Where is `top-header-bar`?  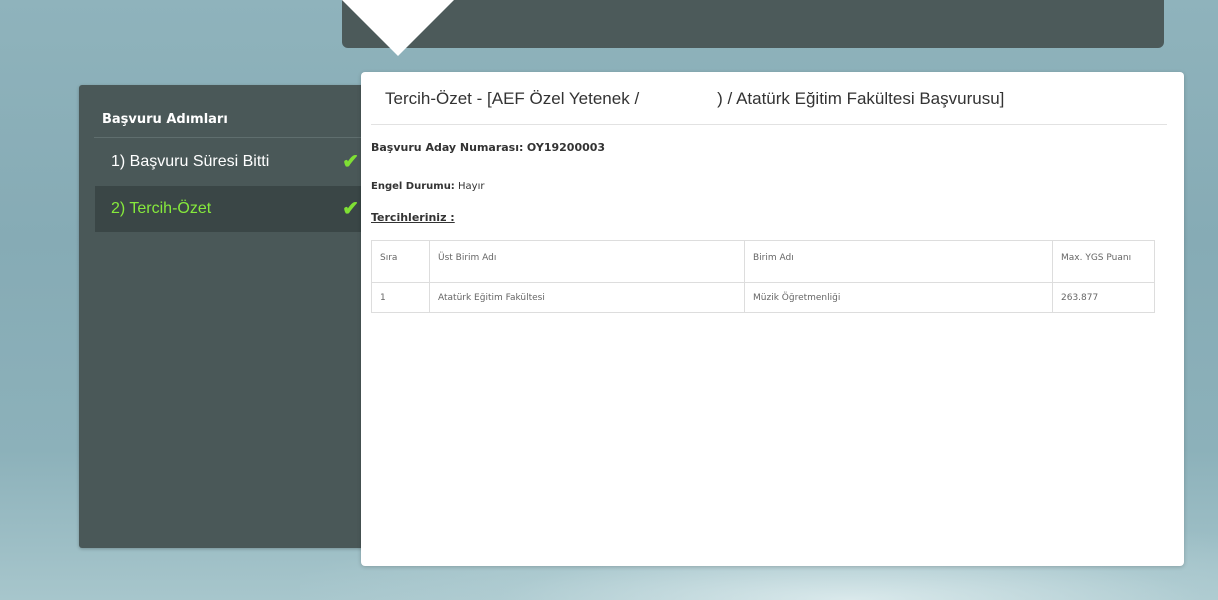
top-header-bar is located at coordinates (753, 24).